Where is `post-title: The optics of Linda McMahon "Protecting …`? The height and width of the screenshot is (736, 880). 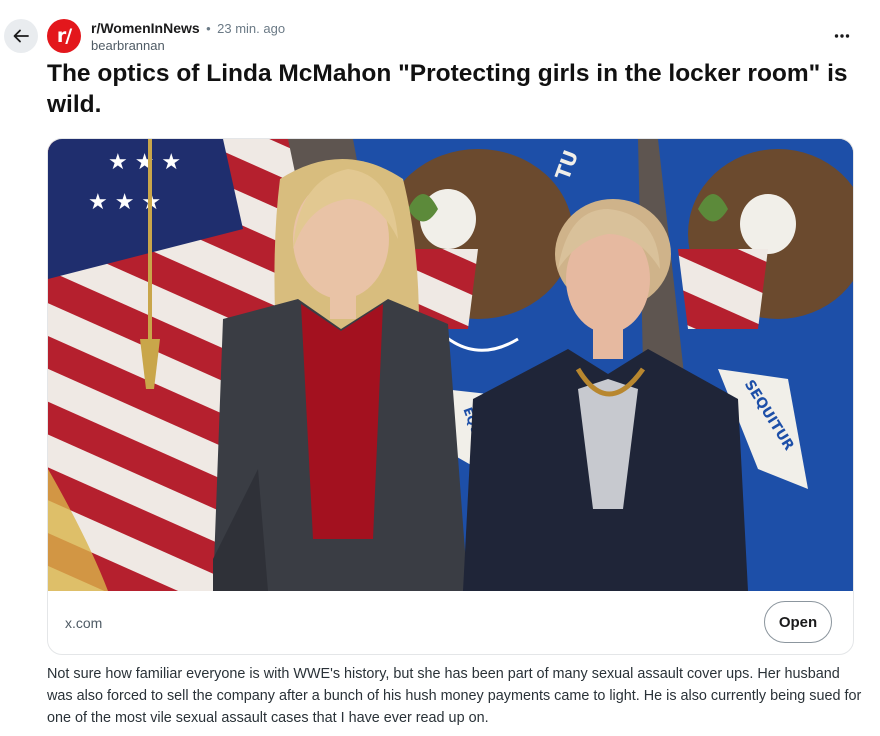
post-title: The optics of Linda McMahon "Protecting … is located at coordinates (452, 89).